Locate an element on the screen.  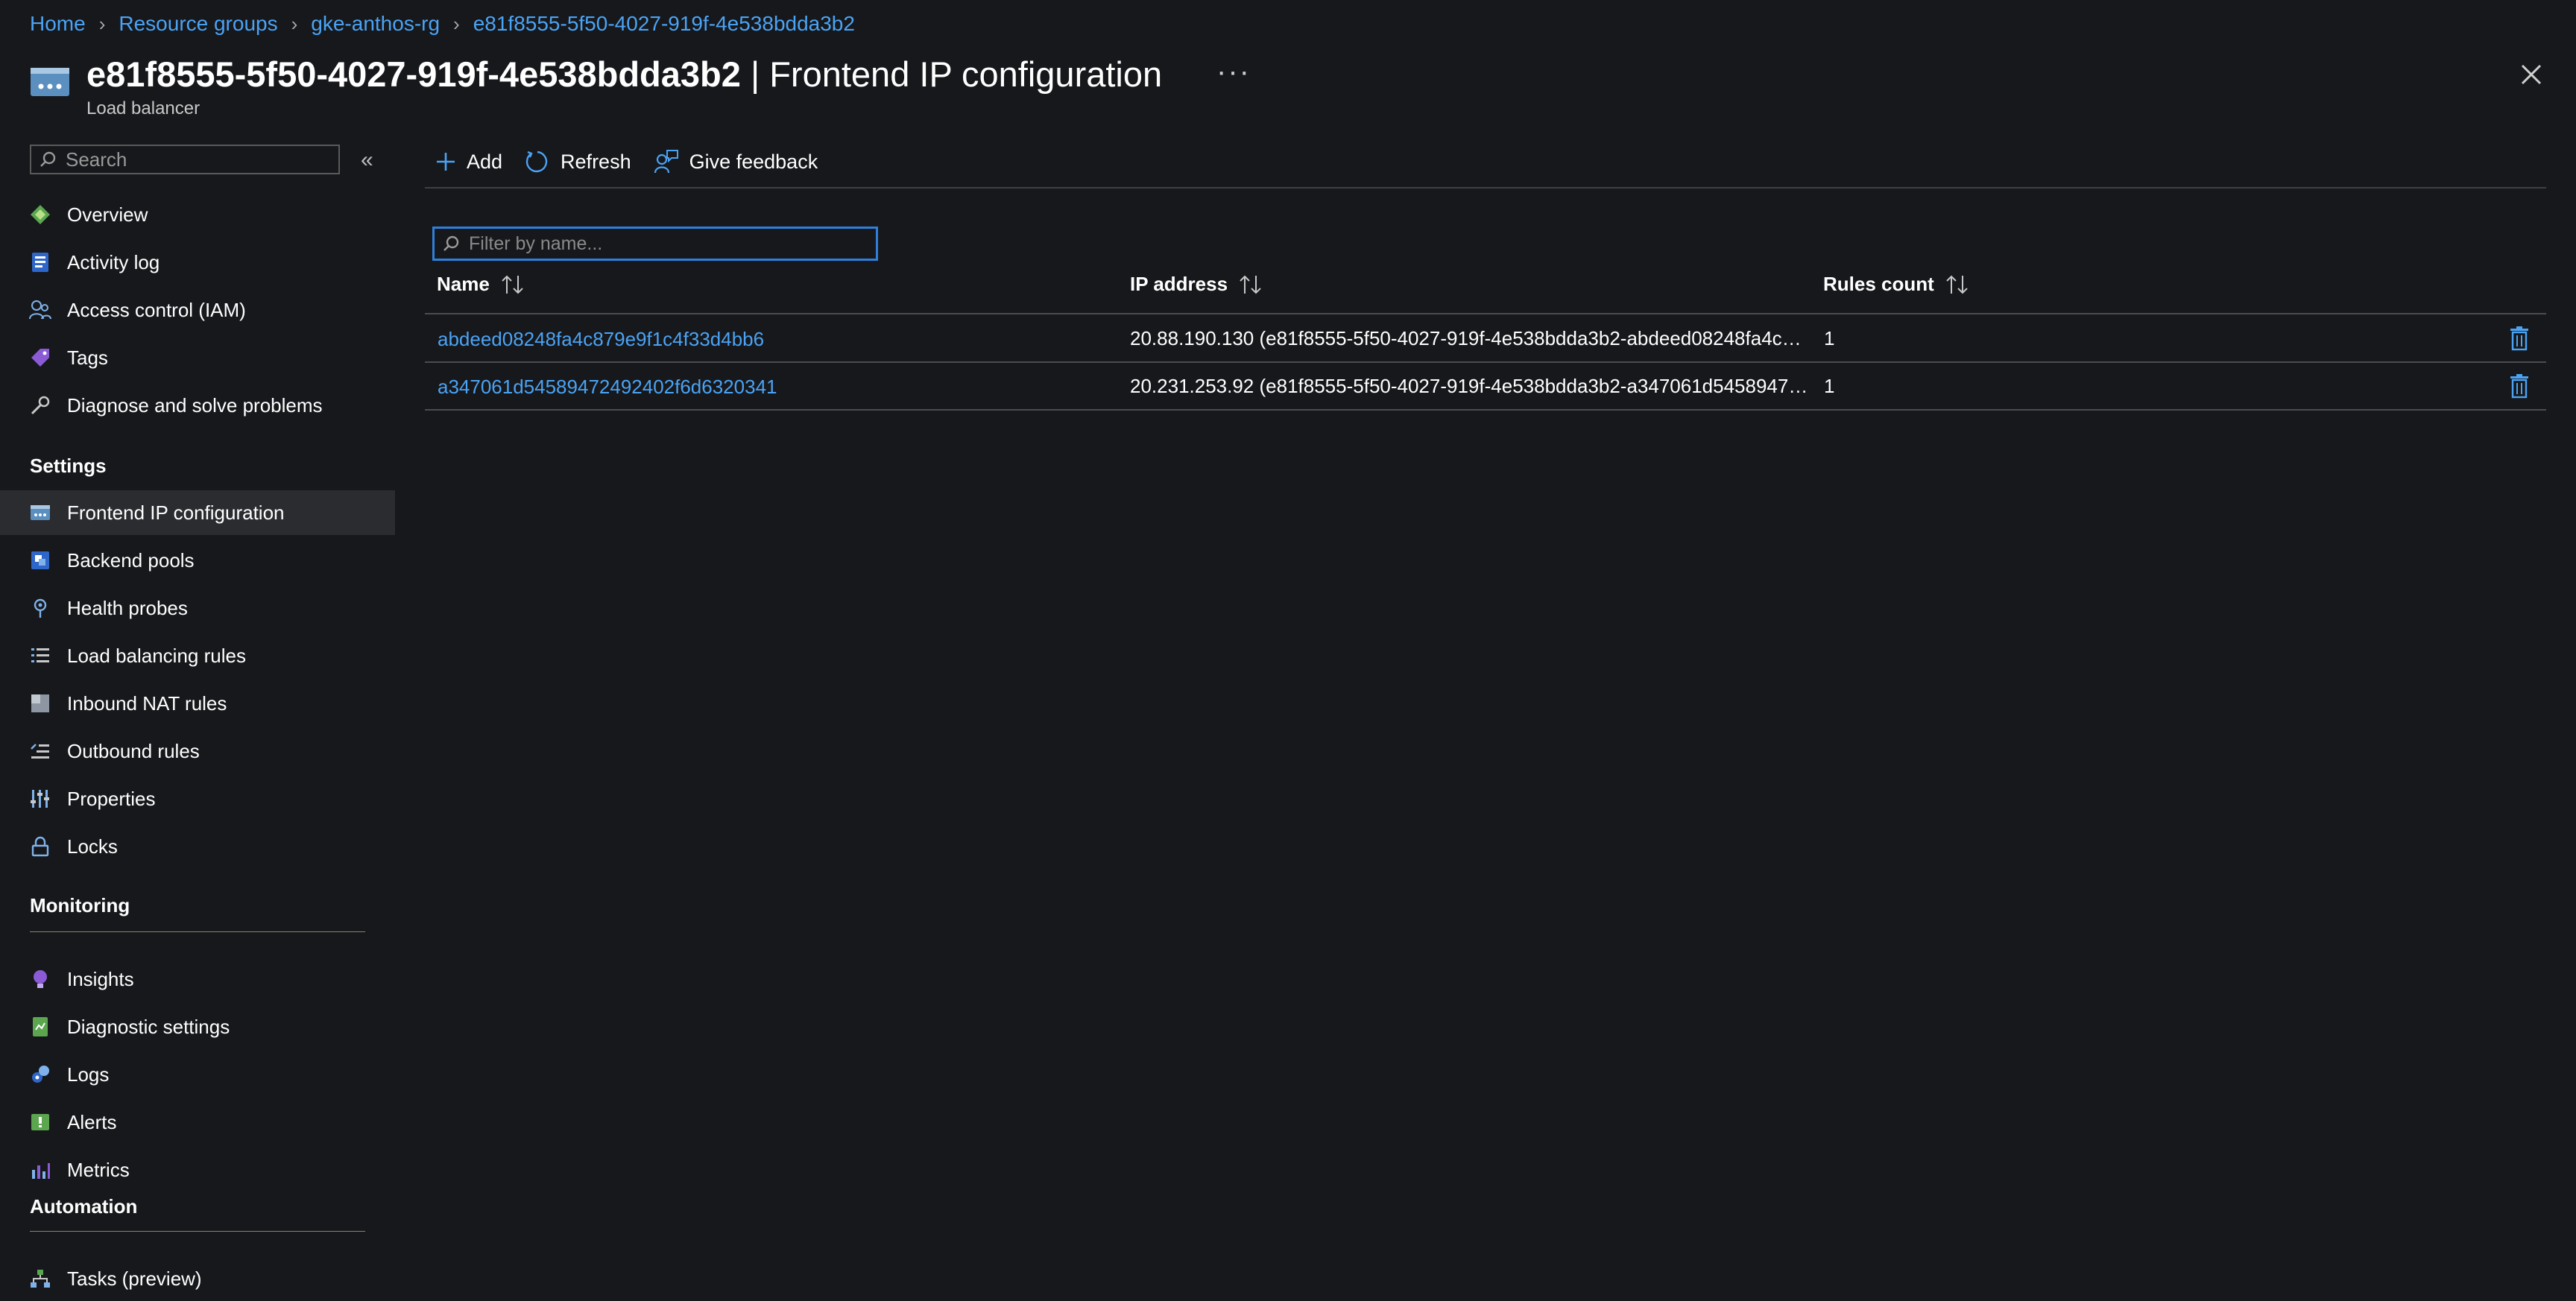
sidebar-item-label: Overview is located at coordinates (107, 214).